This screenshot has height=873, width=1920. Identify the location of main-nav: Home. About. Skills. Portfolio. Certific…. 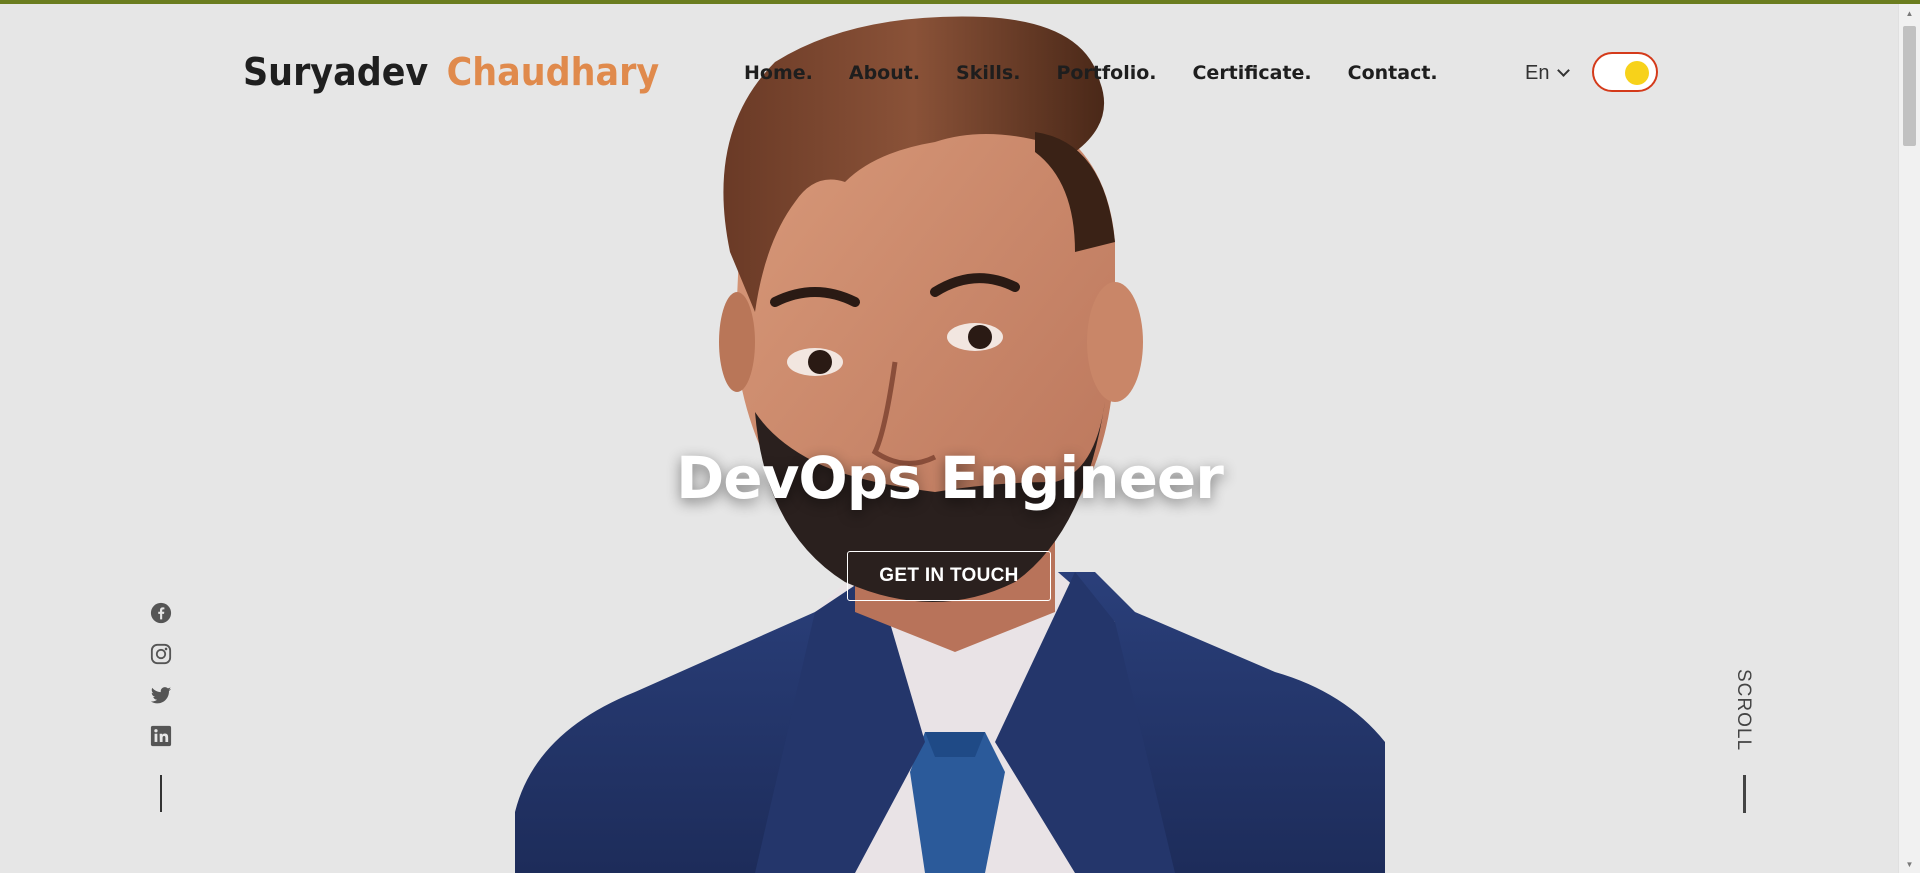
(1109, 73).